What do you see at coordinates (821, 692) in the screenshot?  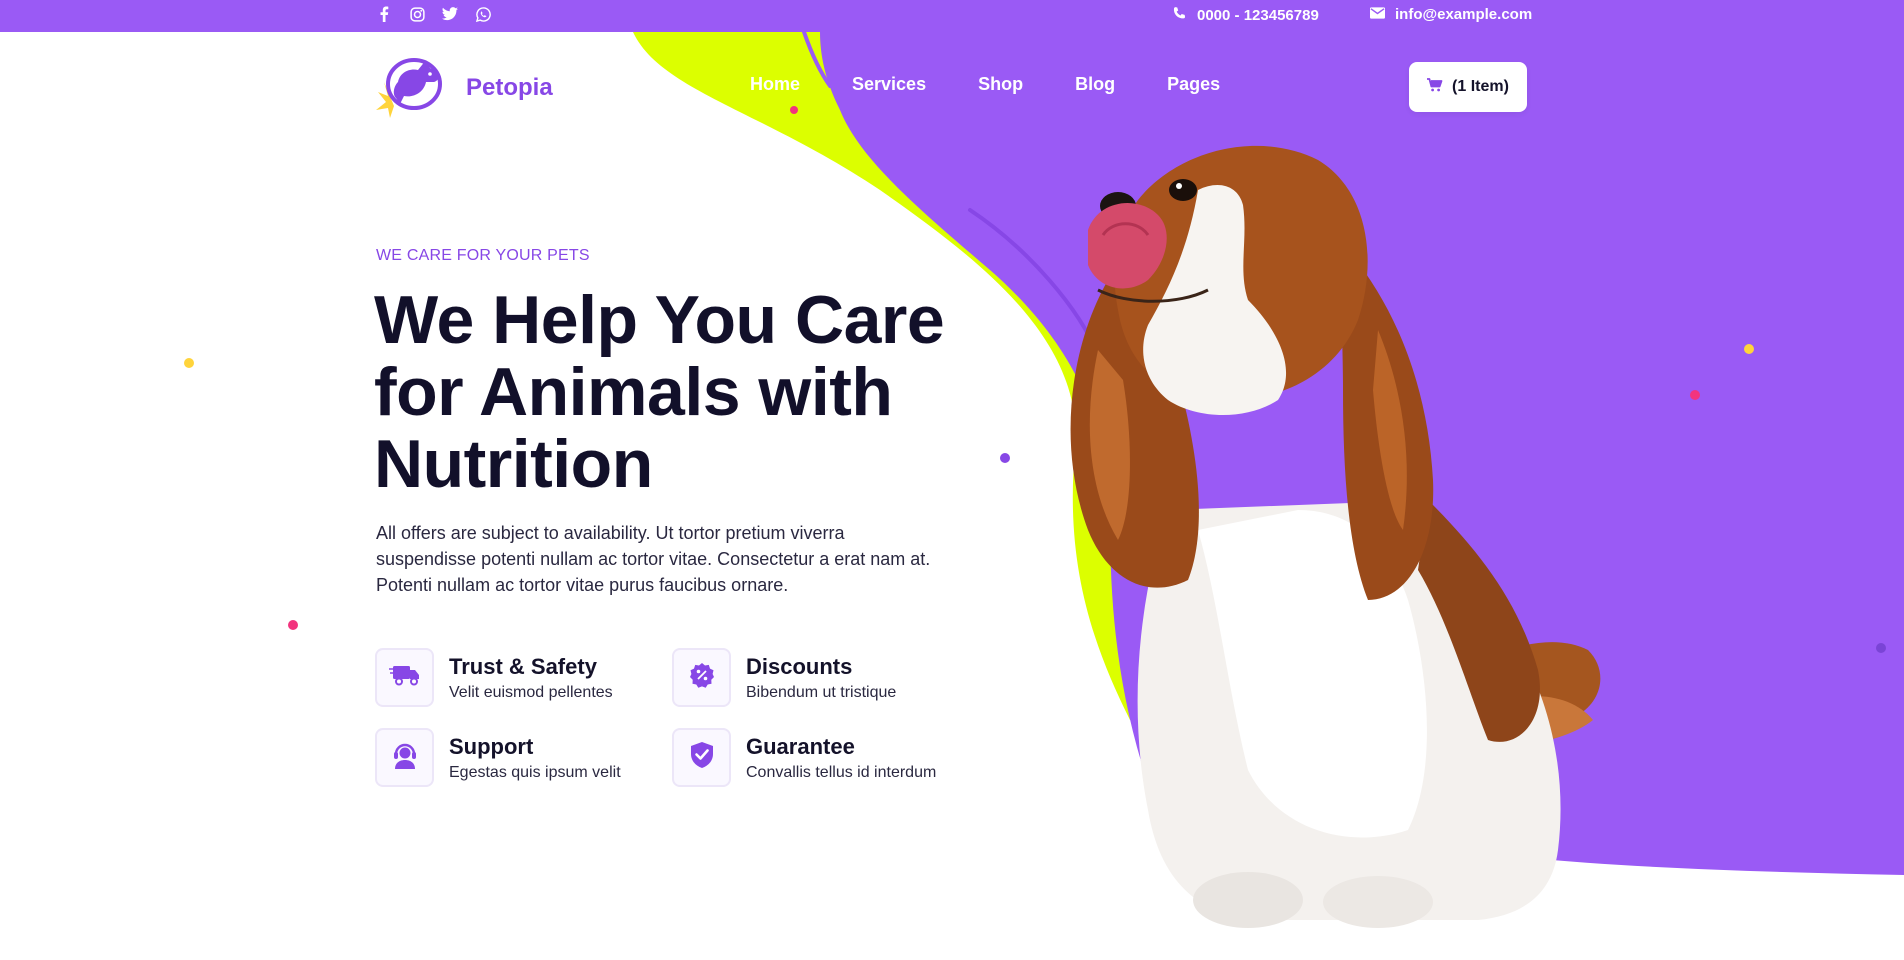 I see `feature-description: Bibendum ut tristique` at bounding box center [821, 692].